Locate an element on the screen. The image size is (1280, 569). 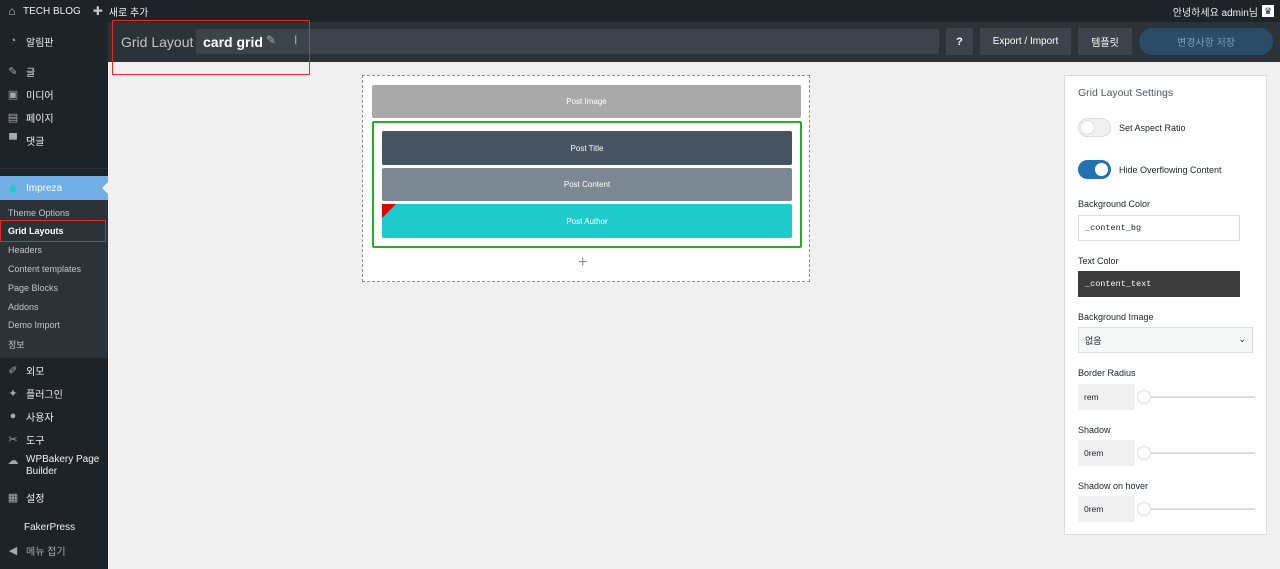
post-author-label: Post Author is located at coordinates (587, 221).